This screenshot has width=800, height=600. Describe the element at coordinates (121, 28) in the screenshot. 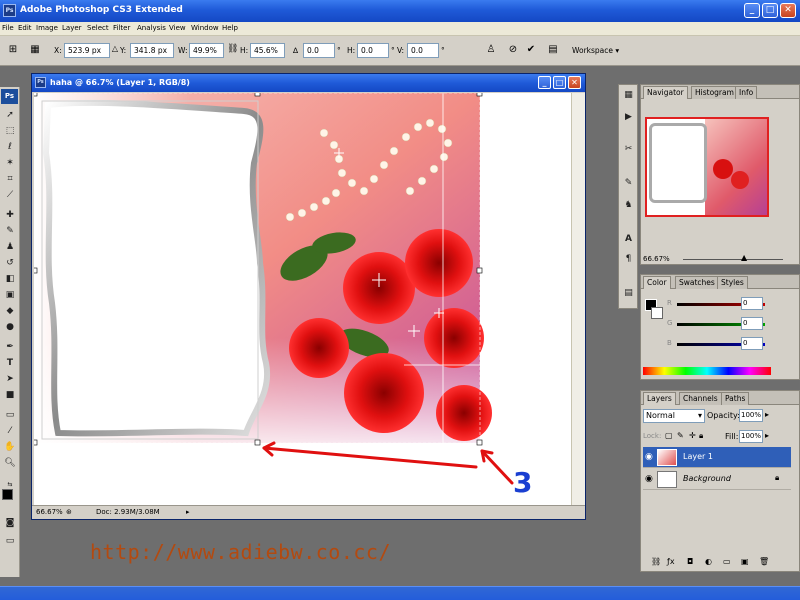

I see `menu-filter: Filter` at that location.